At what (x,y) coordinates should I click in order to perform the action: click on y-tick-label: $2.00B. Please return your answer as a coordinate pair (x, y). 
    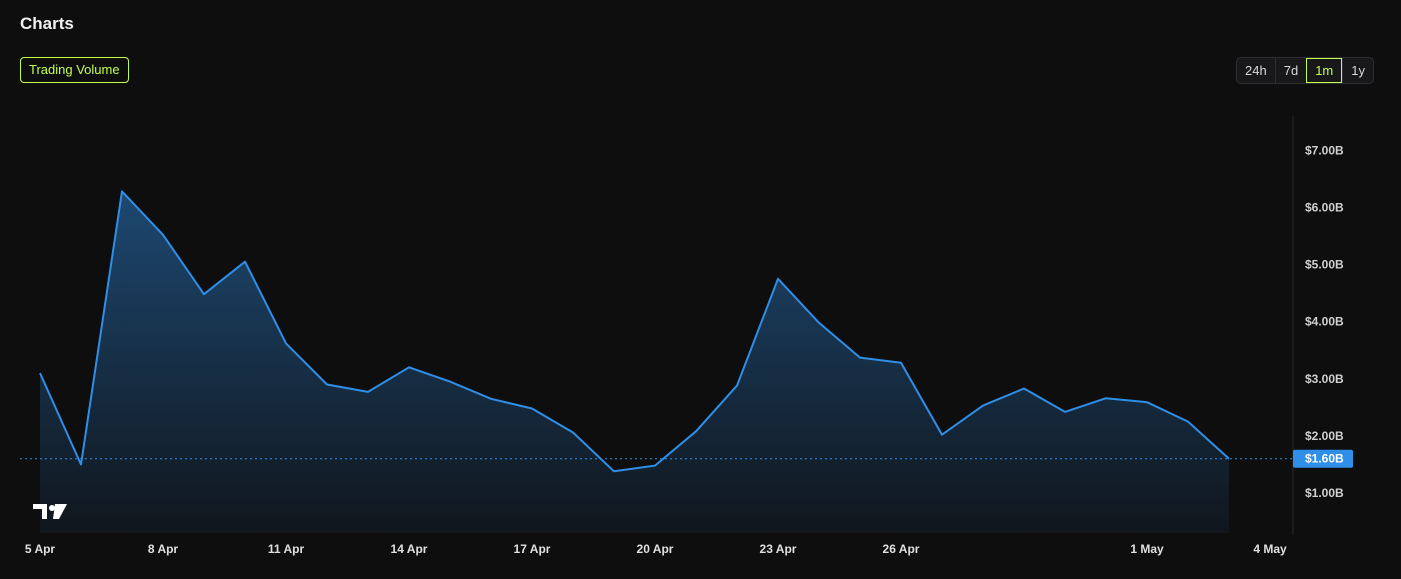
    Looking at the image, I should click on (1324, 436).